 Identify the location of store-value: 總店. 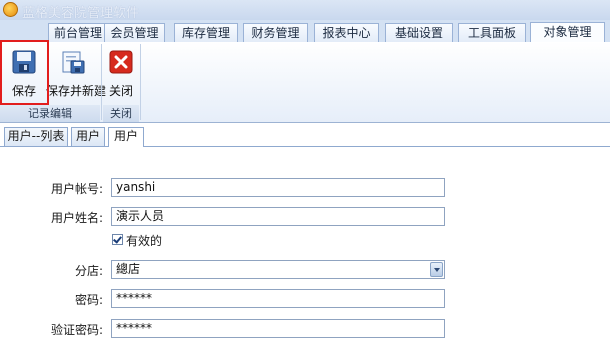
(128, 269).